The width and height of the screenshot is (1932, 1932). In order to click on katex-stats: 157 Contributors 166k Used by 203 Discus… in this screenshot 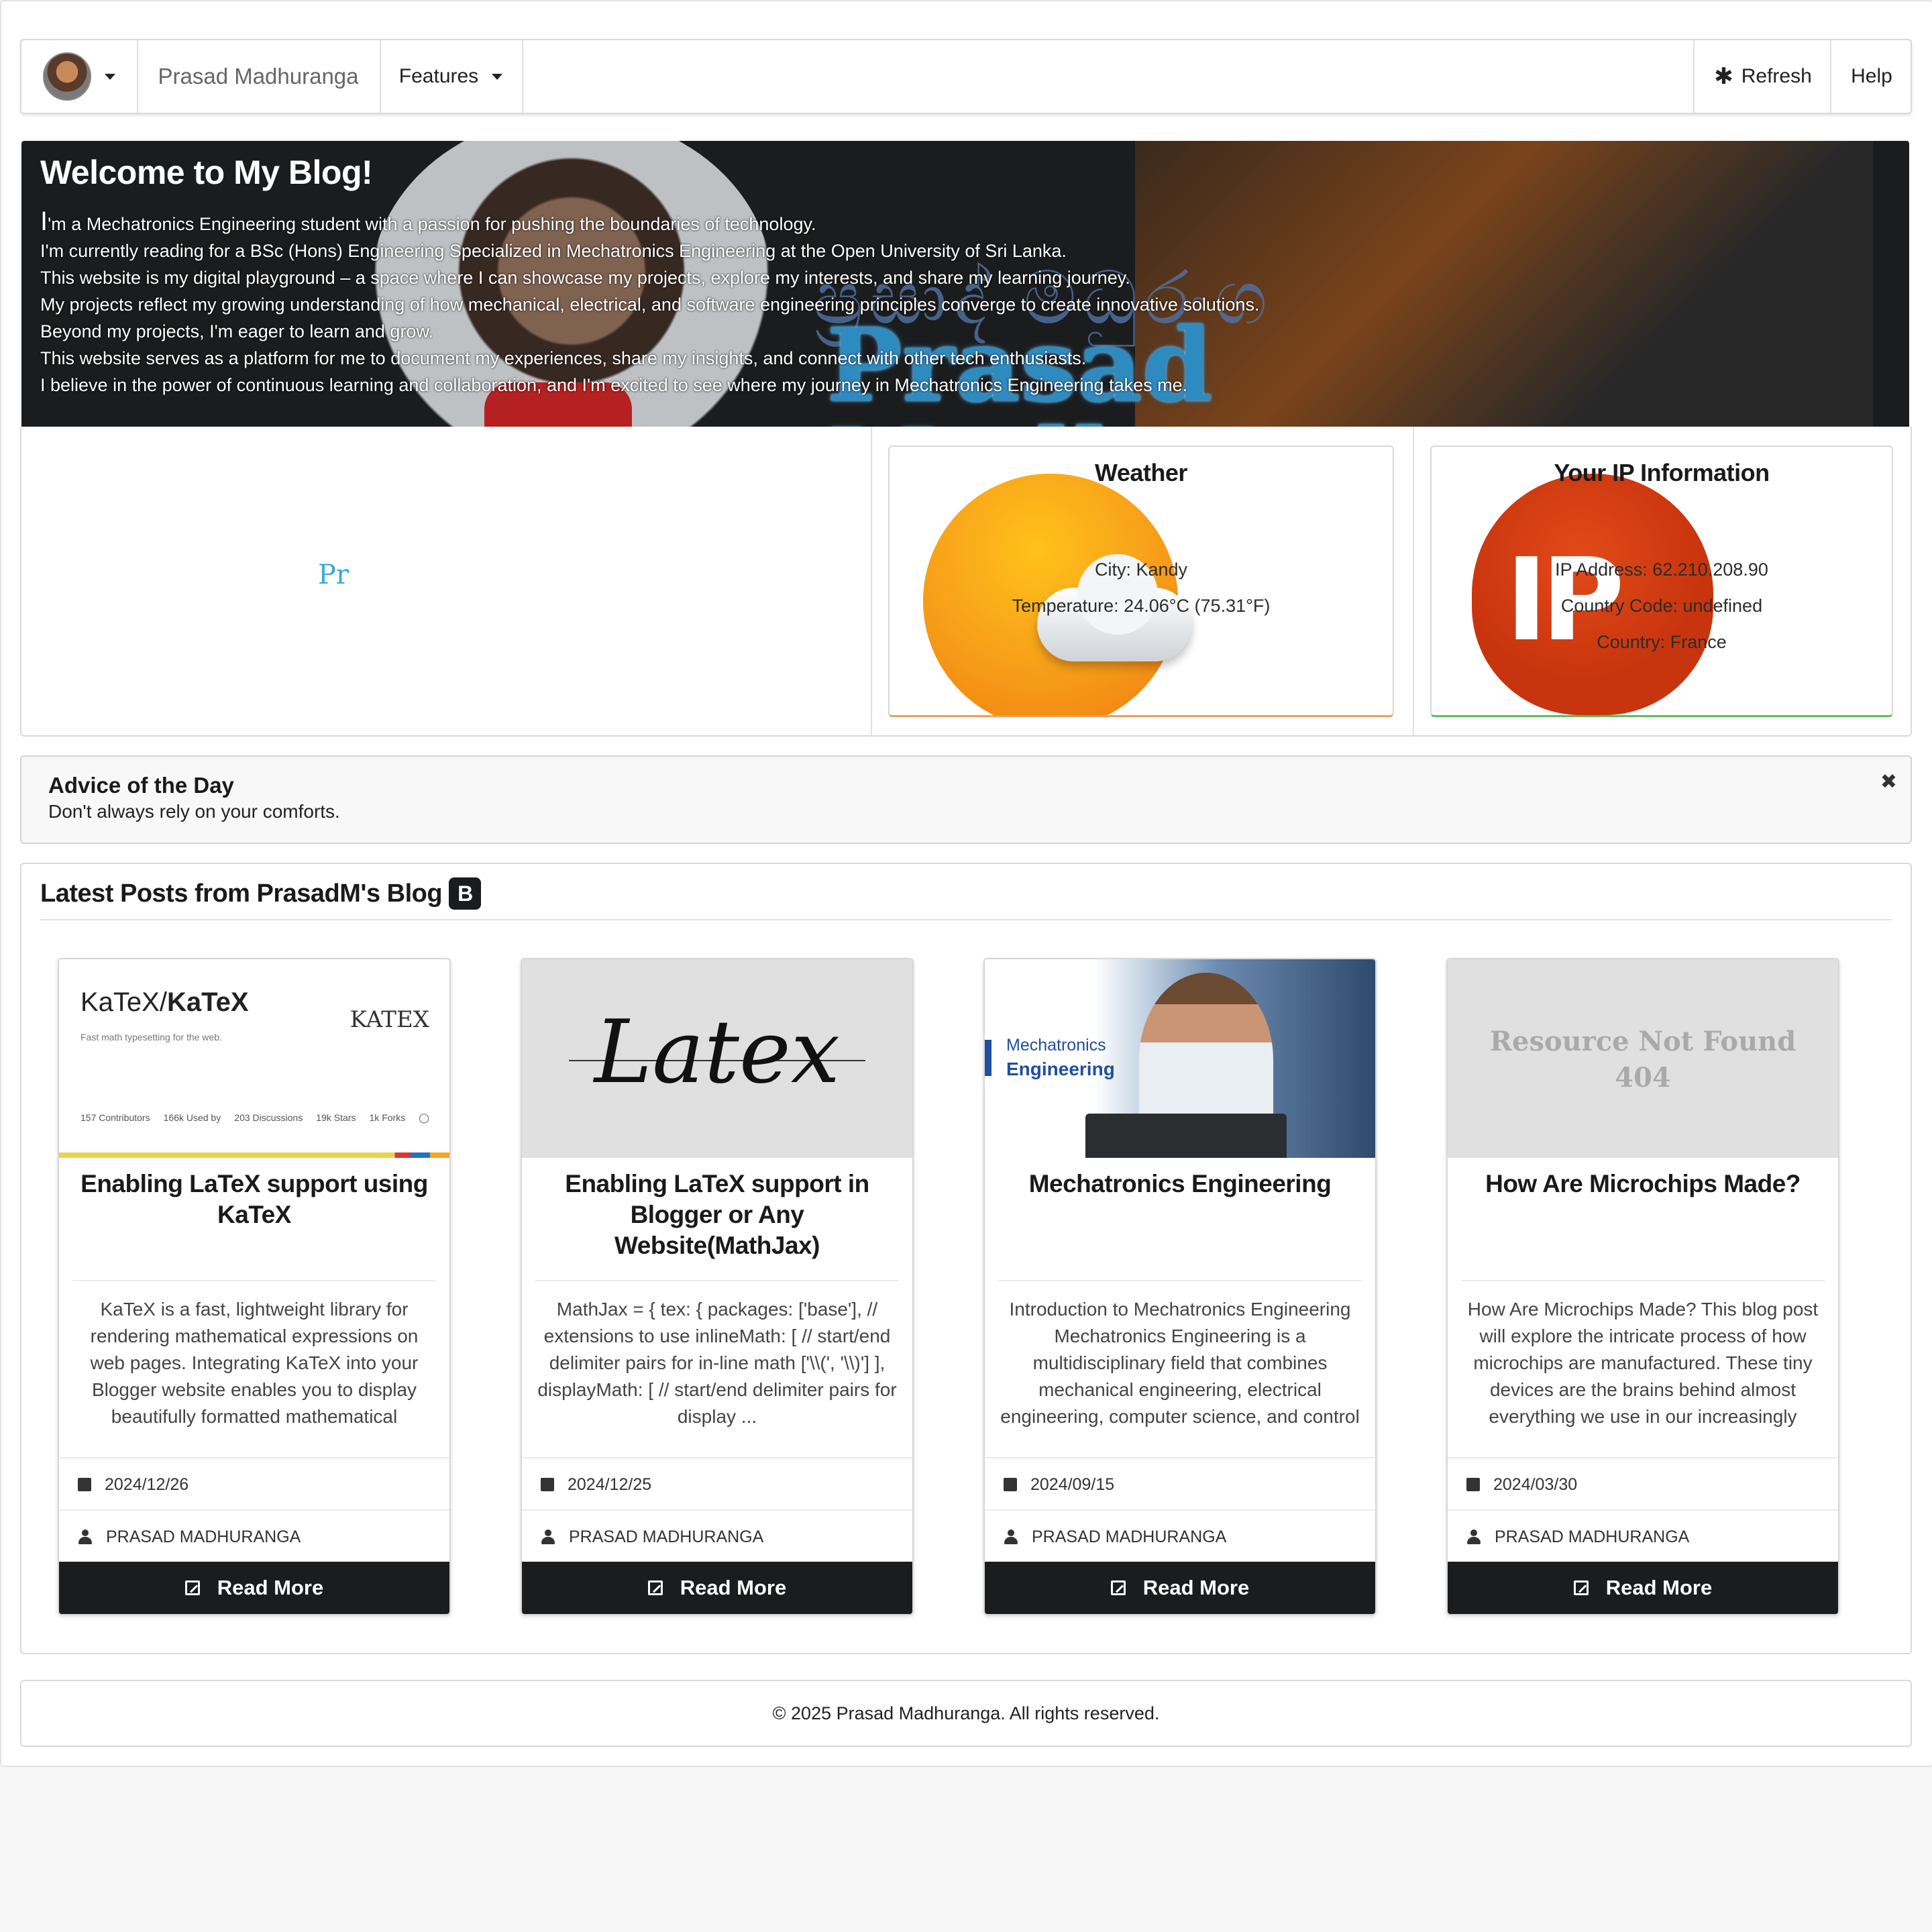, I will do `click(254, 1118)`.